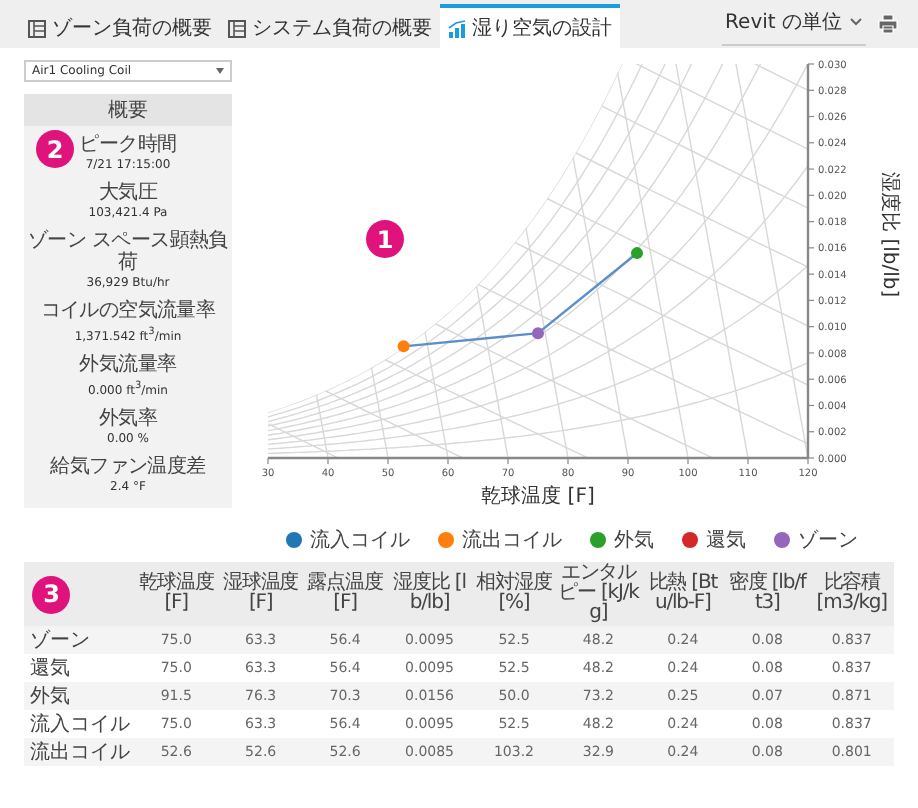  Describe the element at coordinates (128, 419) in the screenshot. I see `summary-label: 外気率` at that location.